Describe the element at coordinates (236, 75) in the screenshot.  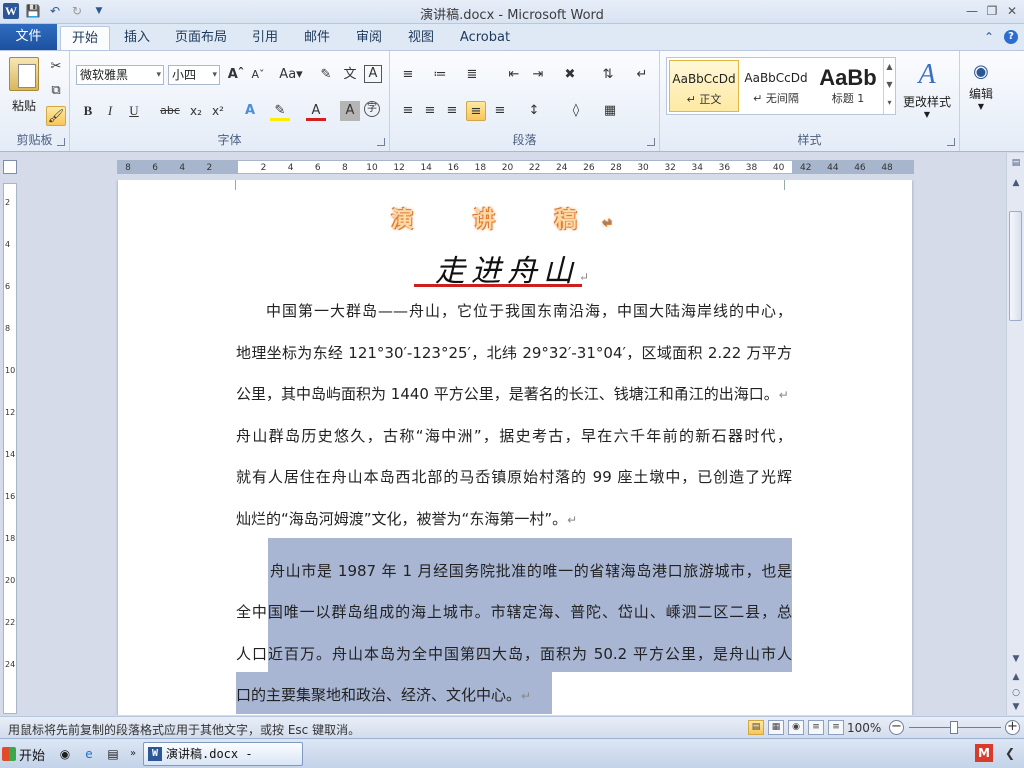
I see `grow-font-icon: Aˆ` at that location.